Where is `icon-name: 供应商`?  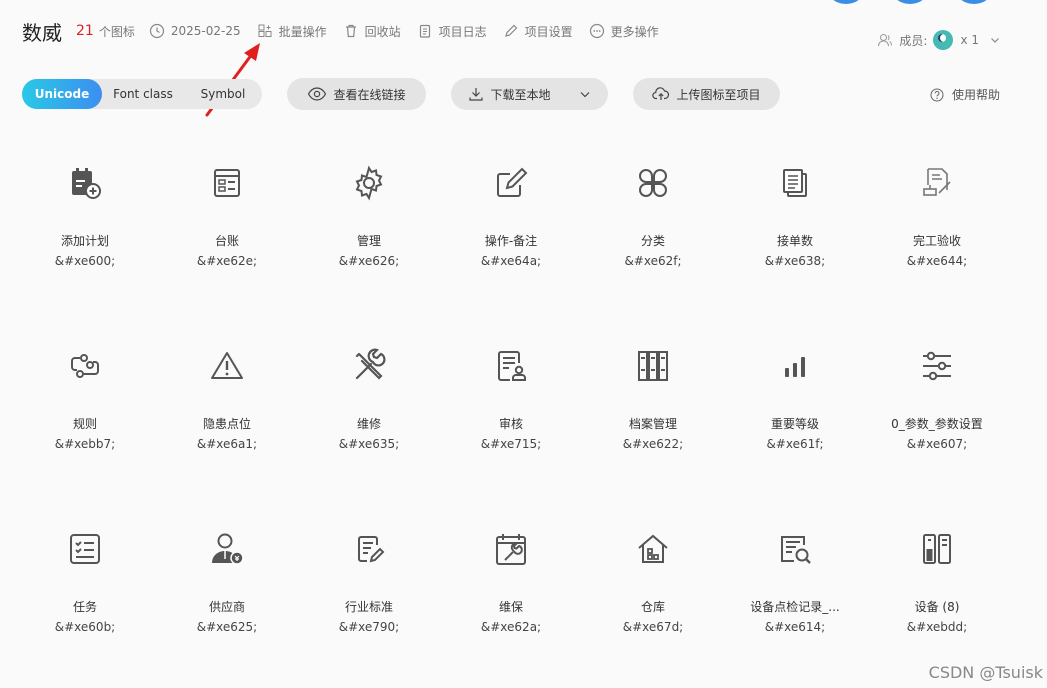
icon-name: 供应商 is located at coordinates (226, 607).